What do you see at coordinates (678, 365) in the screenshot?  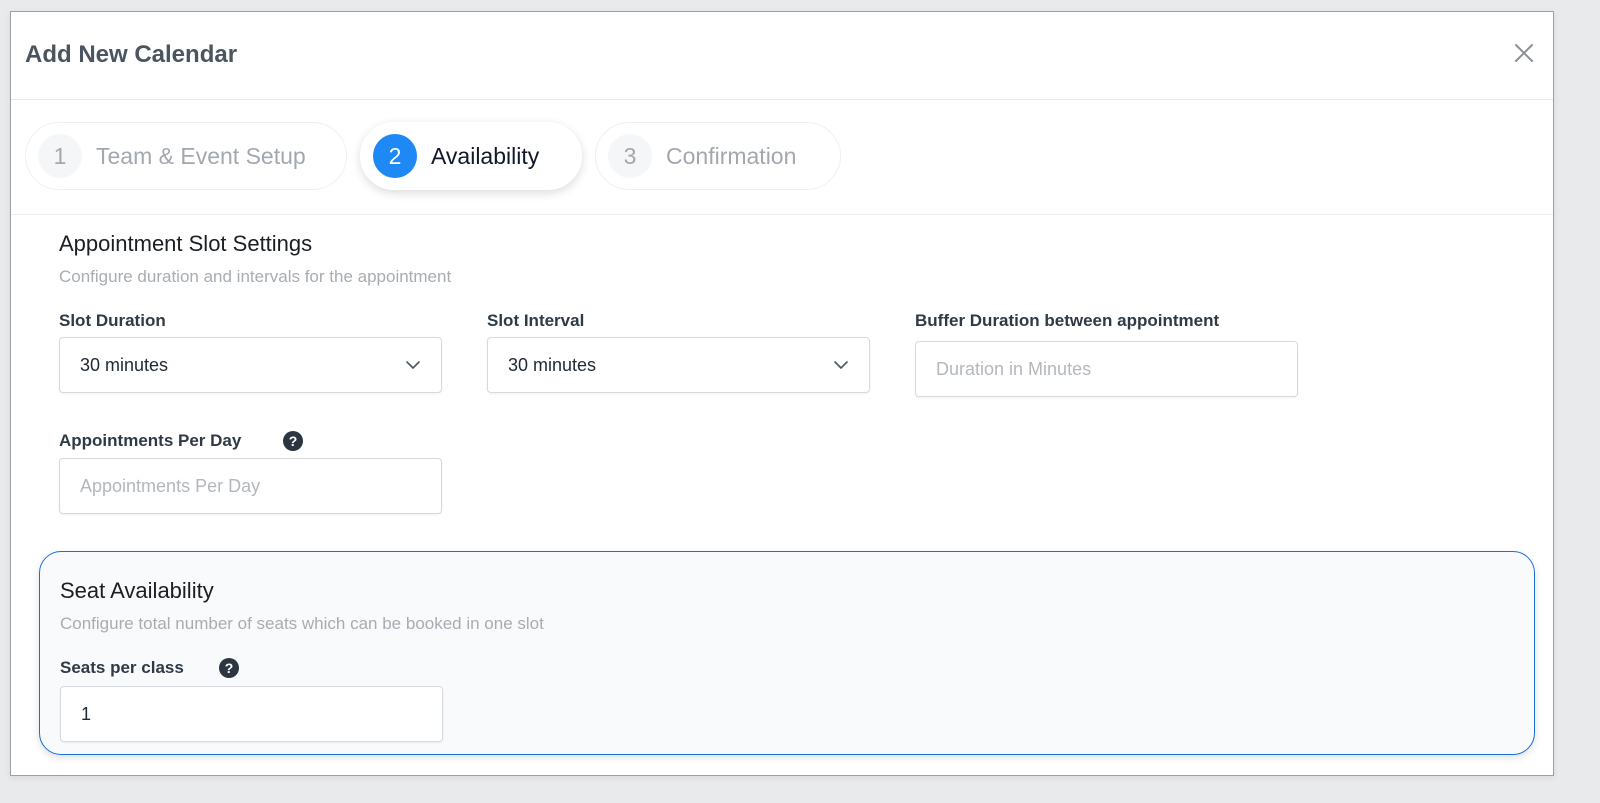 I see `slot-interval-select: 30 minutes` at bounding box center [678, 365].